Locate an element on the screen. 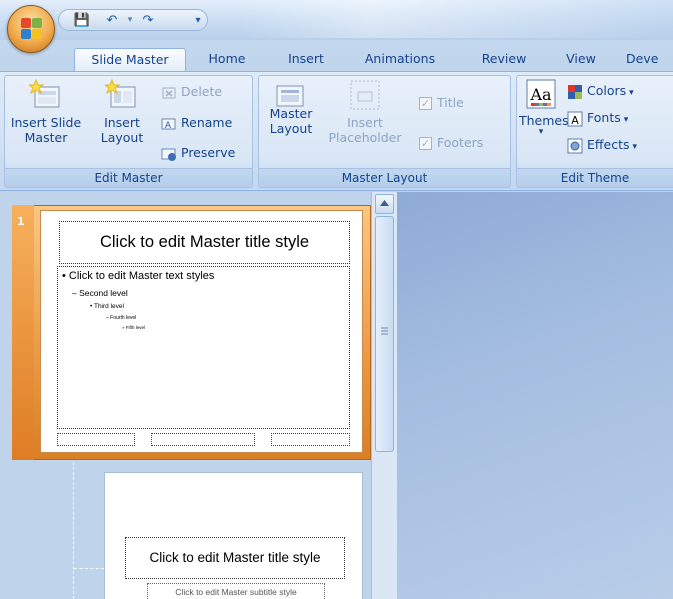 This screenshot has height=599, width=673. master-layout-label: Master Layout is located at coordinates (291, 121).